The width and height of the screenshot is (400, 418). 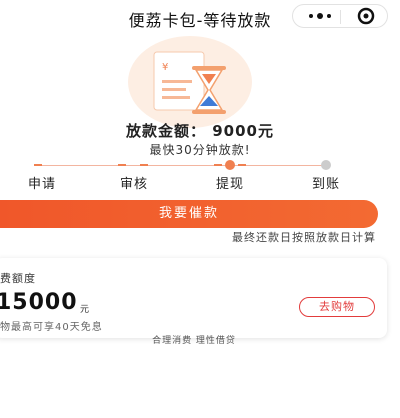 I want to click on urge-payment-button: 我要催款, so click(x=189, y=214).